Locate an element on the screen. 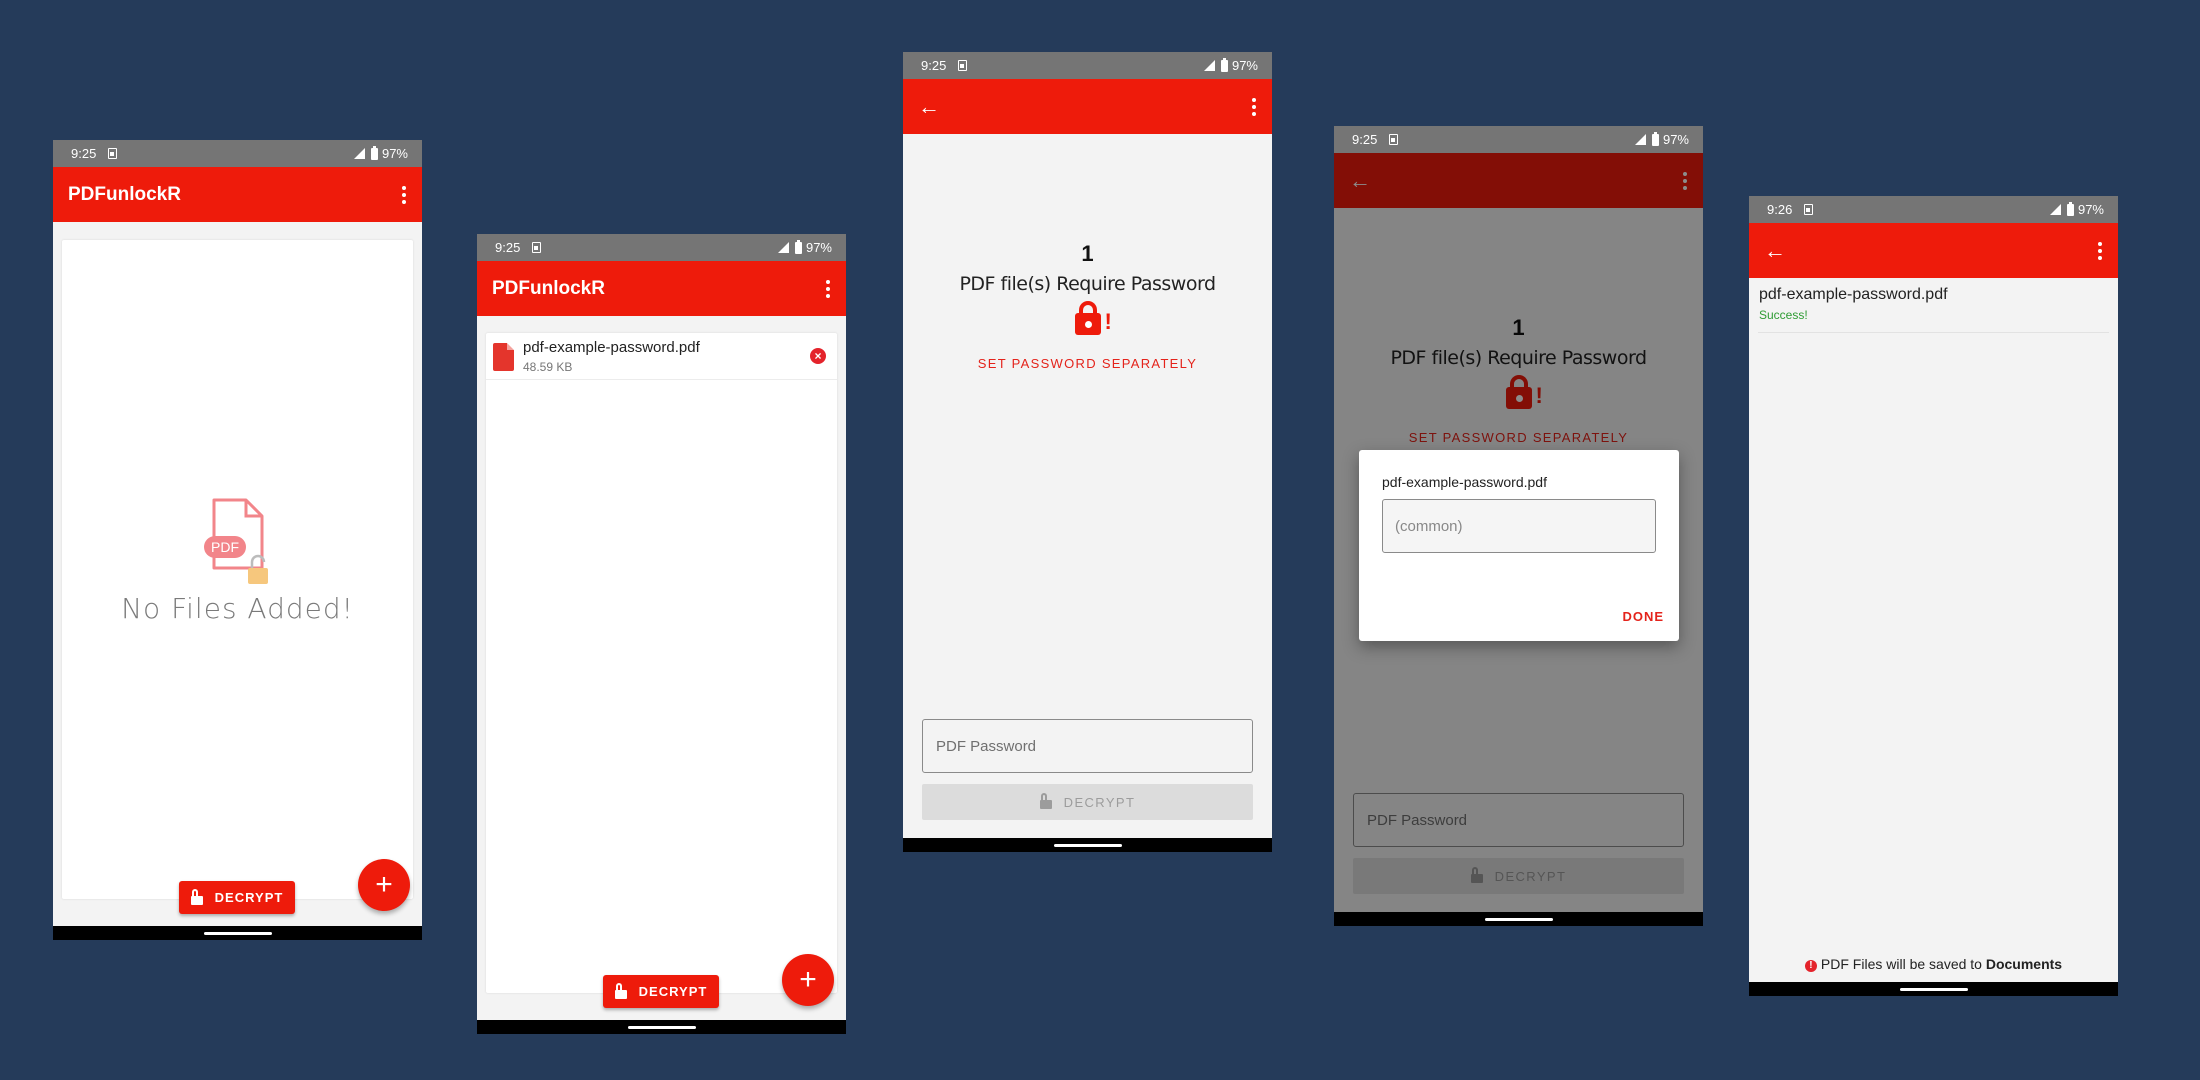  status-bar: 9:26 97% is located at coordinates (1933, 209).